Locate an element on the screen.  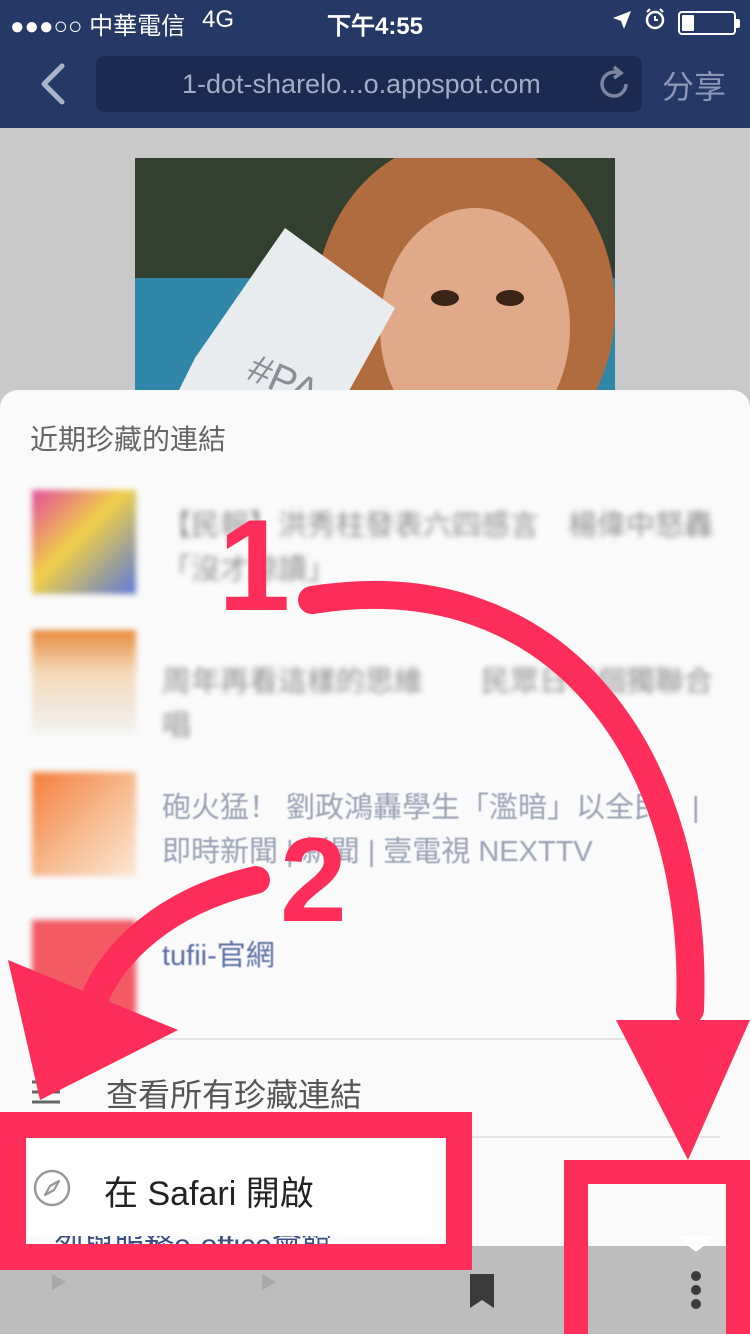
reload-icon is located at coordinates (614, 84).